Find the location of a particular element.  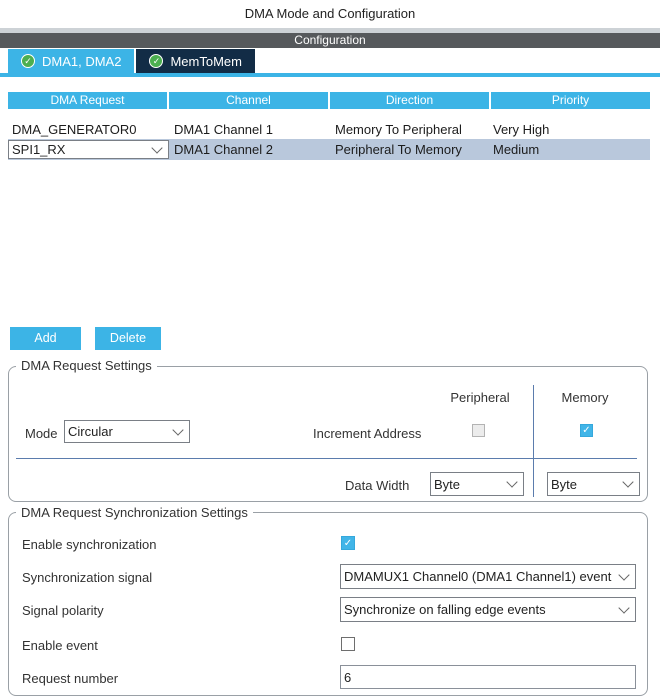

row-separator is located at coordinates (326, 458).